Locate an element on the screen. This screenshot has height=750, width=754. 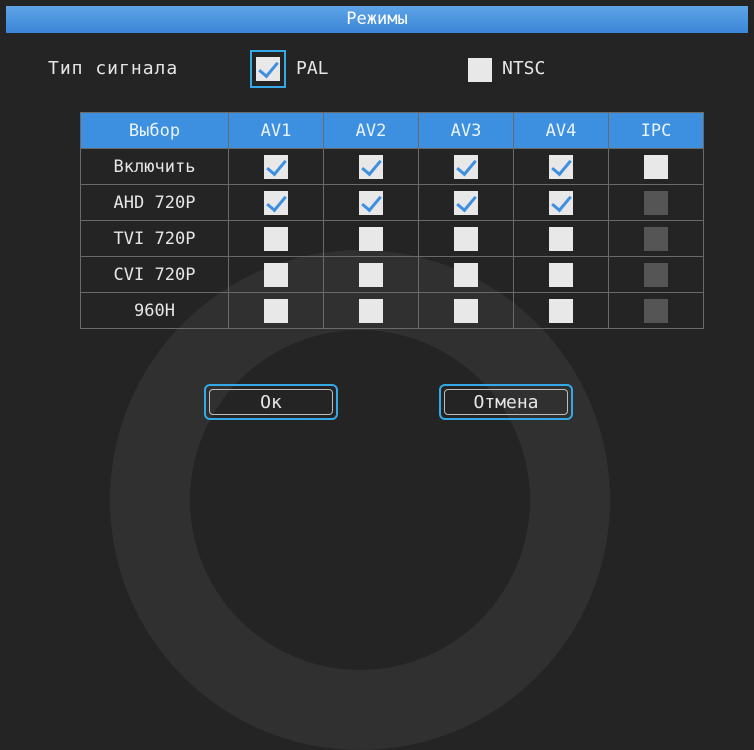
signal-type-label: Тип сигнала is located at coordinates (113, 68).